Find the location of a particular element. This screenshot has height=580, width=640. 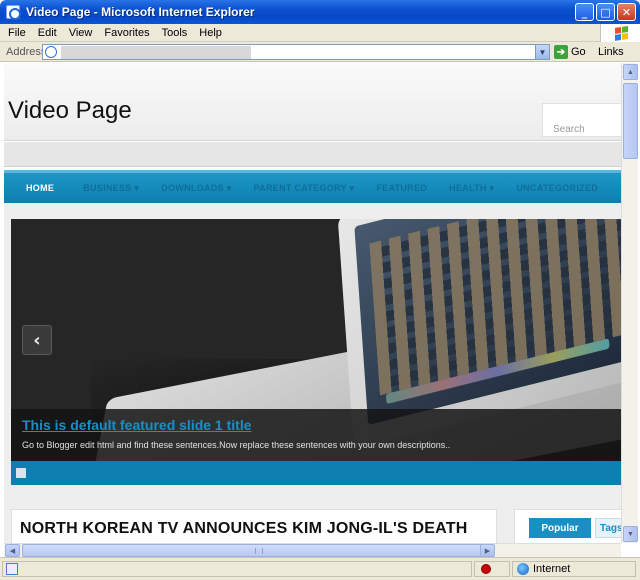

minimize-button: _ is located at coordinates (584, 12).